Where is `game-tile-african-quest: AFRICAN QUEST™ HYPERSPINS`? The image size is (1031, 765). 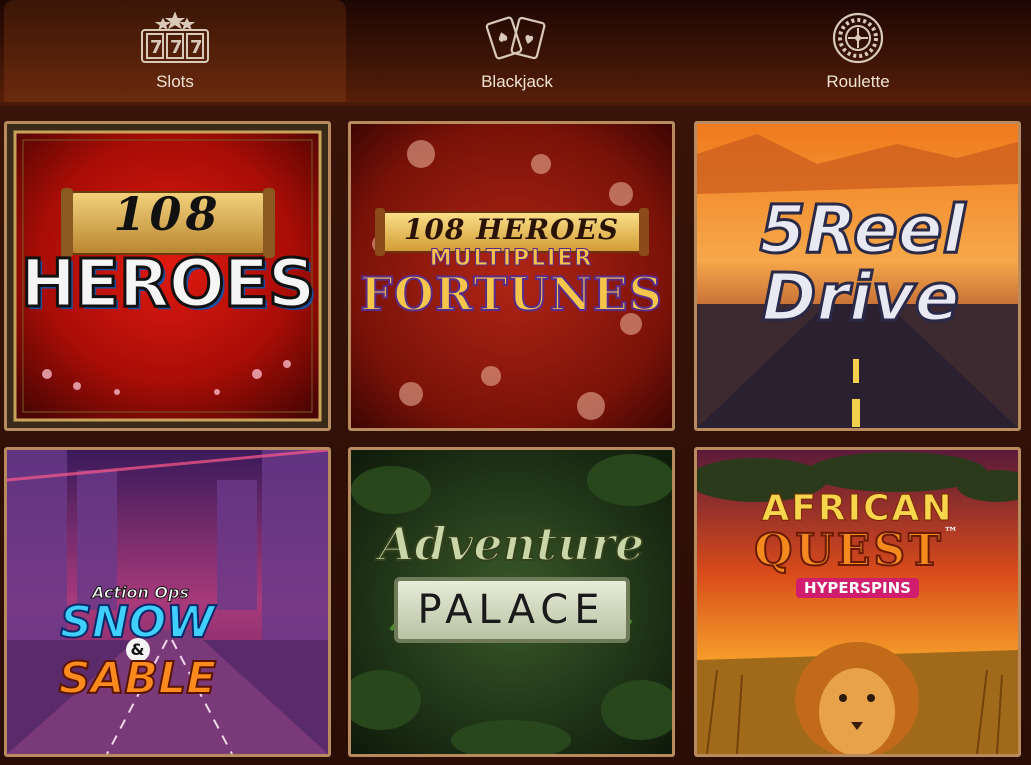
game-tile-african-quest: AFRICAN QUEST™ HYPERSPINS is located at coordinates (857, 602).